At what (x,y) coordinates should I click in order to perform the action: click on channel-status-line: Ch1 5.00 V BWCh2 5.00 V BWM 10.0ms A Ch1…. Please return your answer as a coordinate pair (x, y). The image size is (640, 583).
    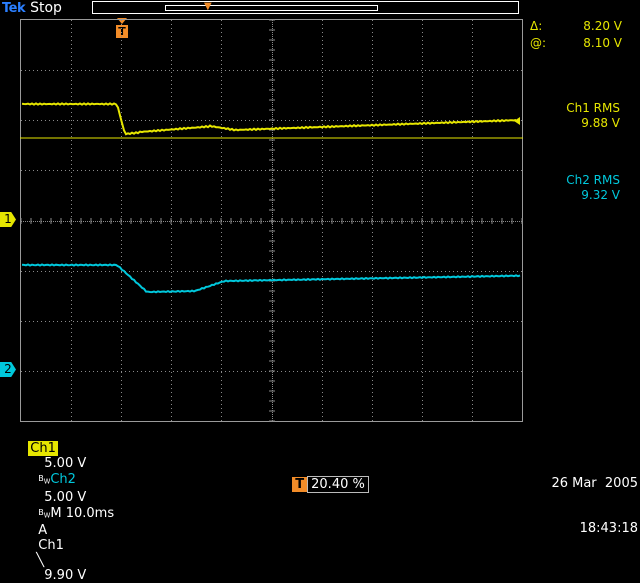
    Looking at the image, I should click on (67, 504).